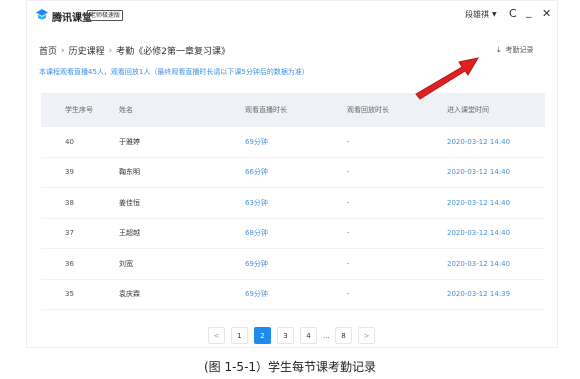  I want to click on titlebar: 腾讯课堂 老师极速版 段雄祺 ▼ C _ ✕, so click(292, 16).